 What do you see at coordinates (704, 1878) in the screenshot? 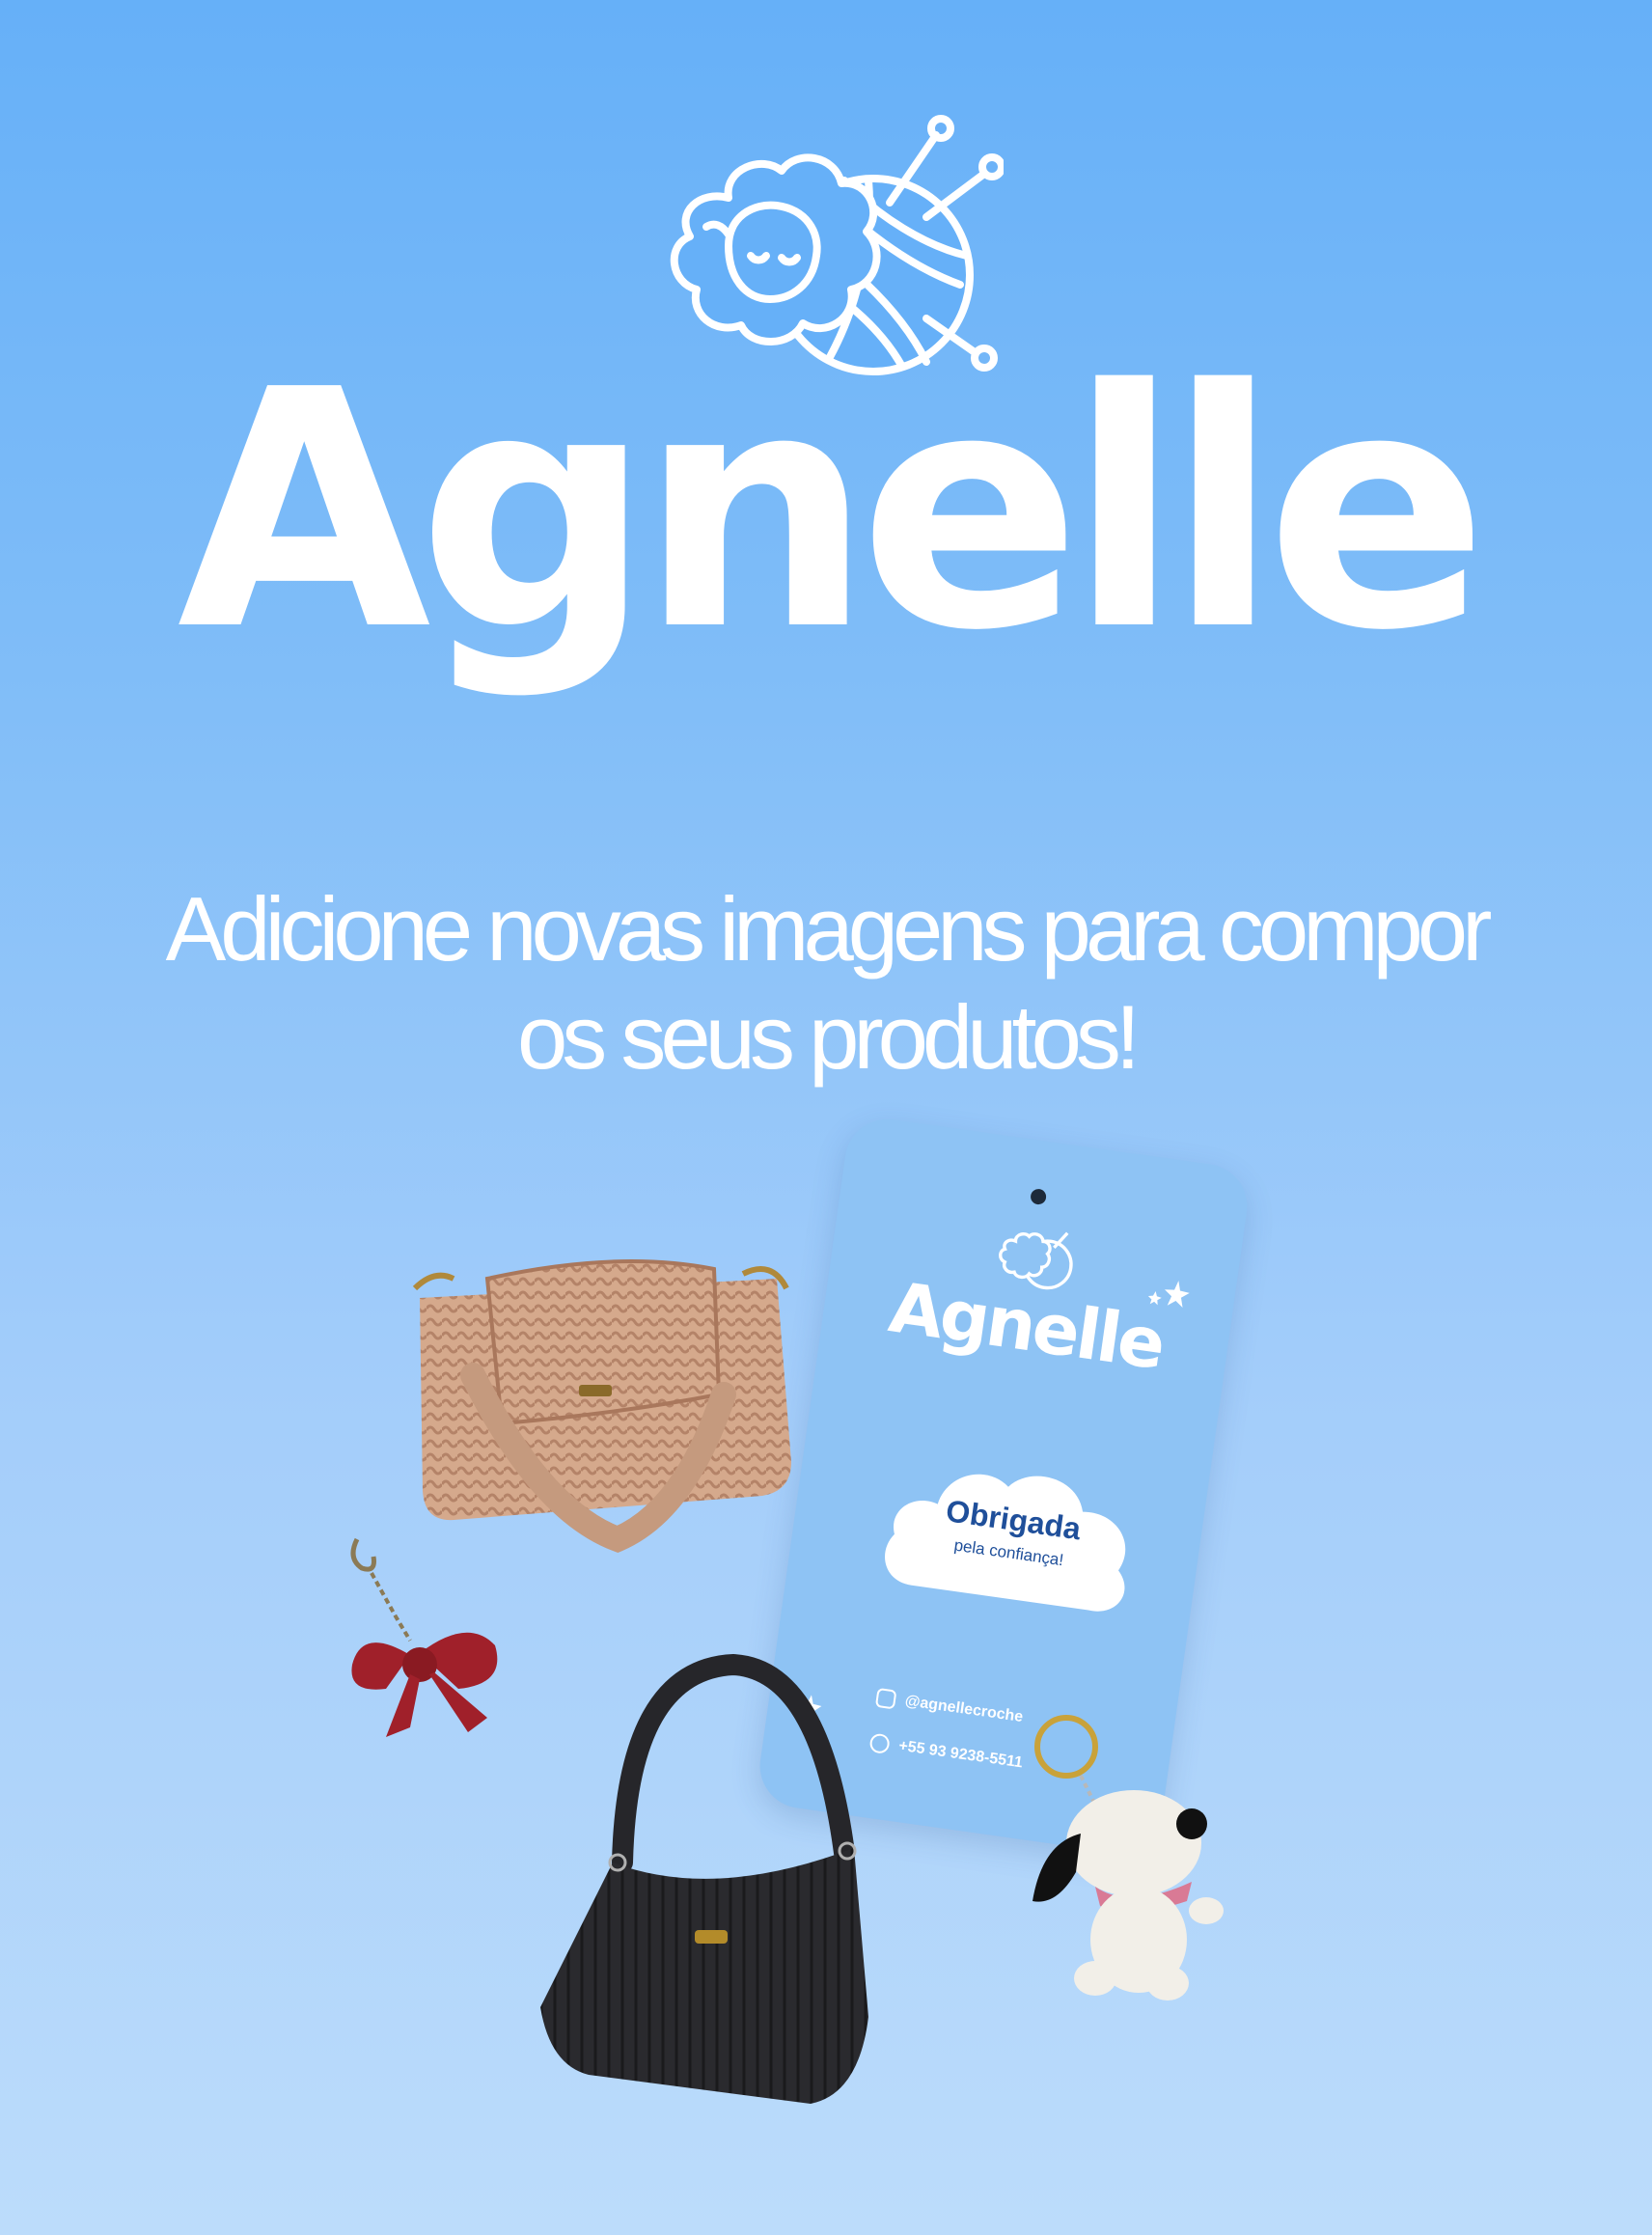
I see `black-shoulder-bag-icon` at bounding box center [704, 1878].